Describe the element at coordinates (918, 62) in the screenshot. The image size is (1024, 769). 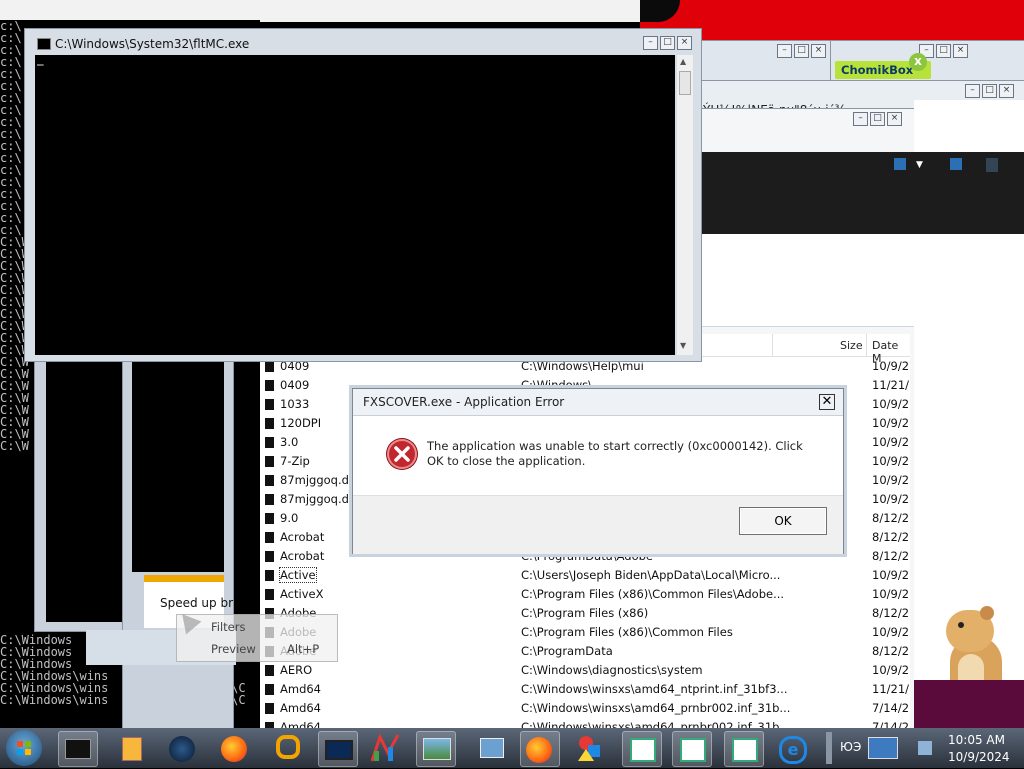
I see `chomikbox-close-icon: x` at that location.